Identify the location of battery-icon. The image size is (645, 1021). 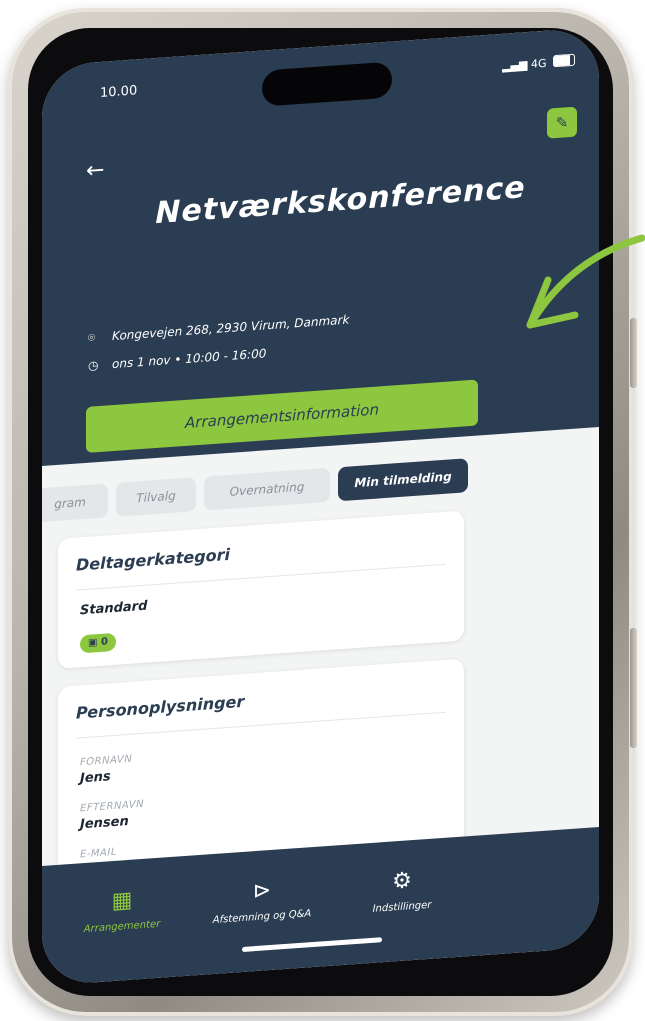
(564, 60).